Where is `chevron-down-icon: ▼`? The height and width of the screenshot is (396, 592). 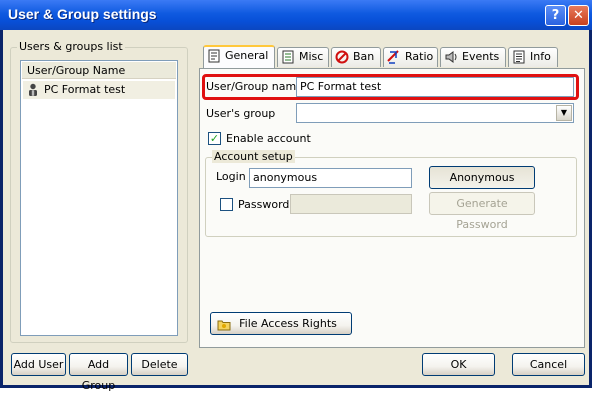 chevron-down-icon: ▼ is located at coordinates (564, 113).